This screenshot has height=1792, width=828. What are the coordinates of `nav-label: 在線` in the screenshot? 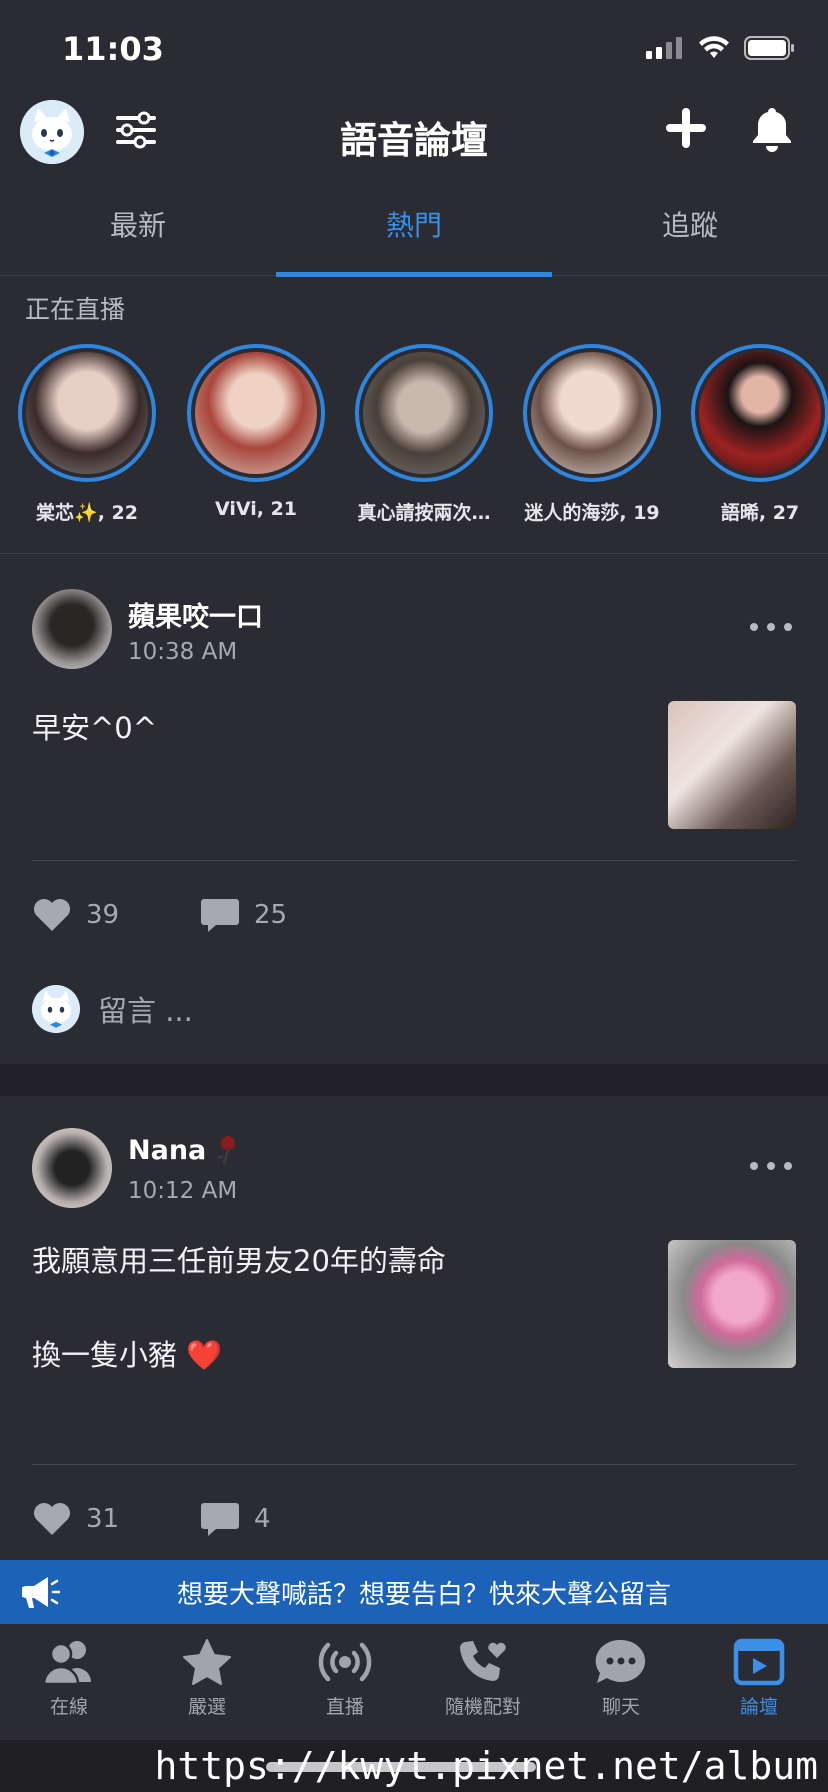 It's located at (68, 1707).